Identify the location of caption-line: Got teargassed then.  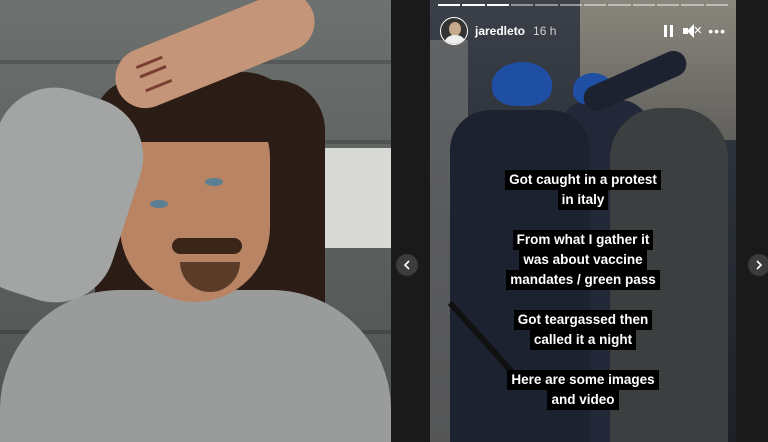
(583, 320).